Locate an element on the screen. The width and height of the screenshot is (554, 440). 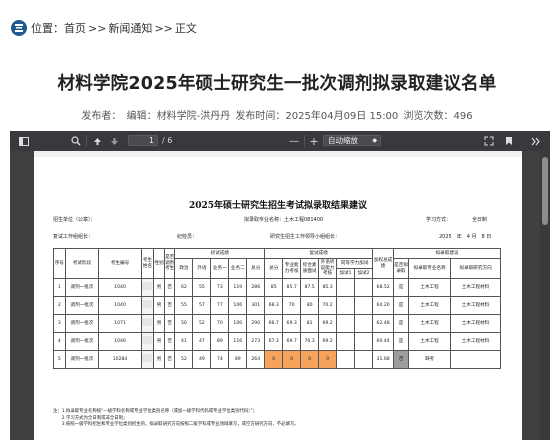
cell-comp: 0 is located at coordinates (310, 359).